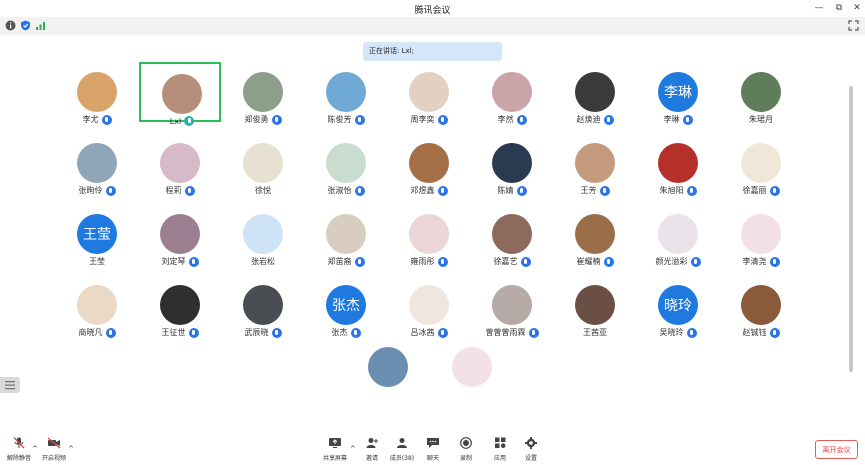 This screenshot has width=865, height=465. What do you see at coordinates (180, 235) in the screenshot?
I see `participant-tile: 刘定琴` at bounding box center [180, 235].